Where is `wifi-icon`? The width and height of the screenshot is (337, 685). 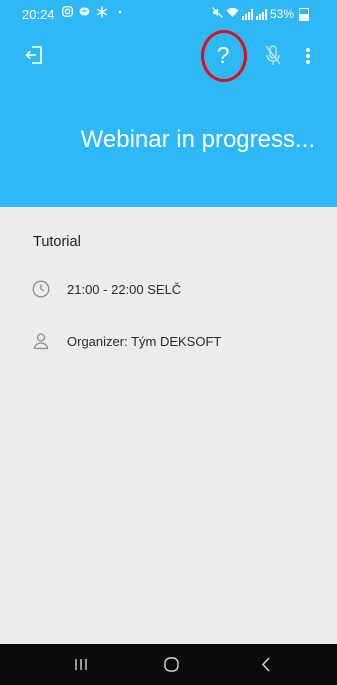
wifi-icon is located at coordinates (232, 14).